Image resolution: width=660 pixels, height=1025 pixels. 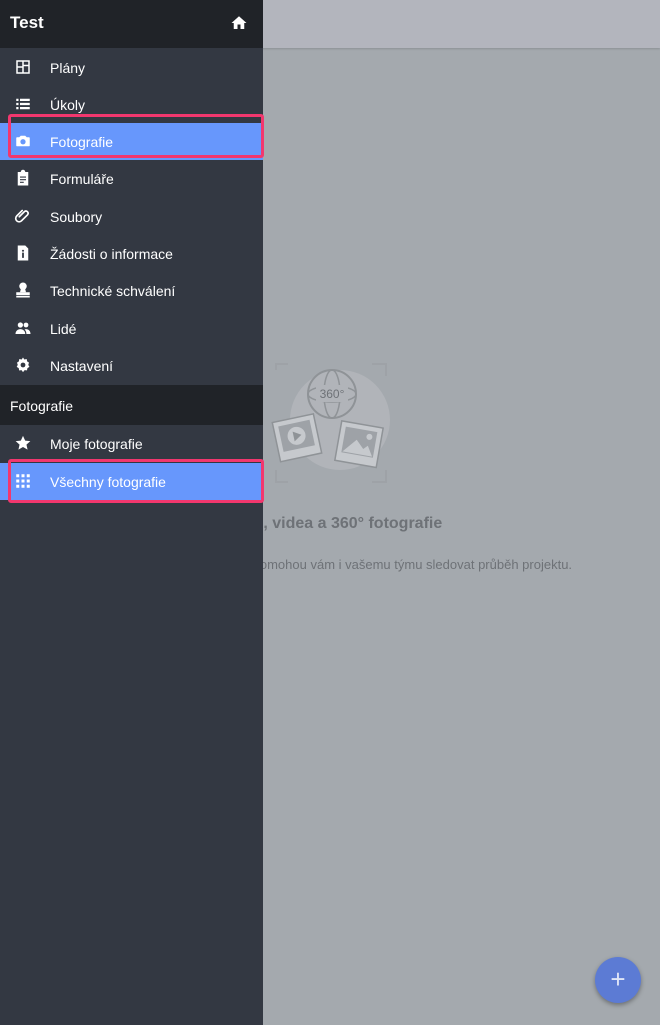 I want to click on drawer-header: Test, so click(x=131, y=24).